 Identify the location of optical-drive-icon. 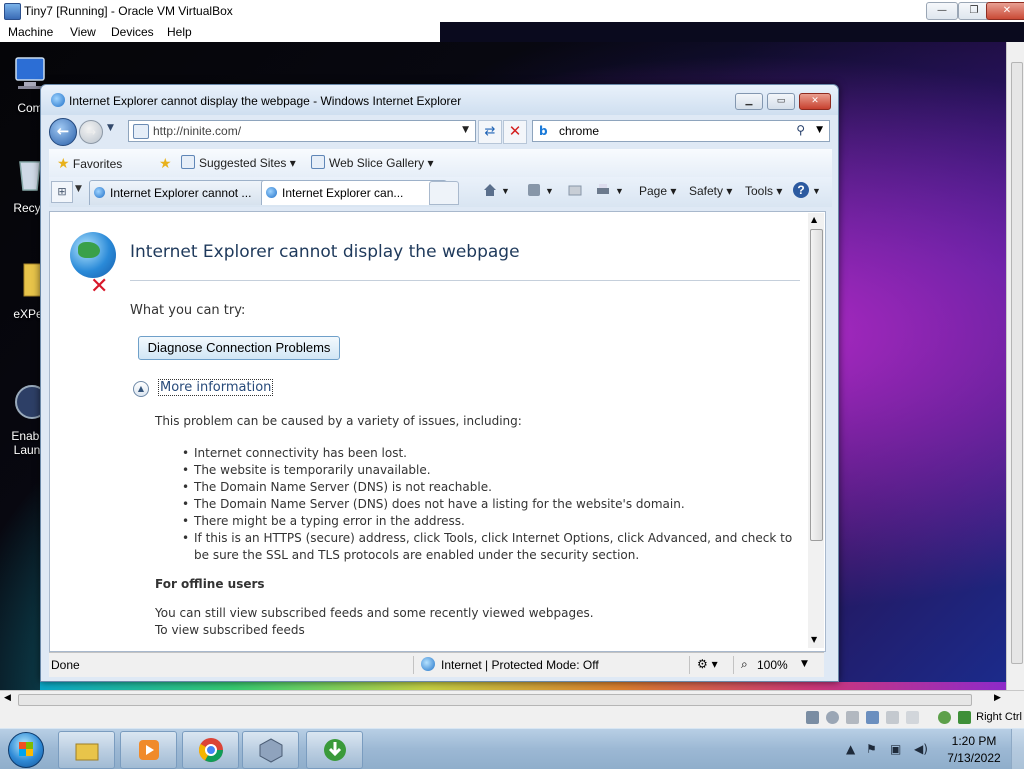
(832, 717).